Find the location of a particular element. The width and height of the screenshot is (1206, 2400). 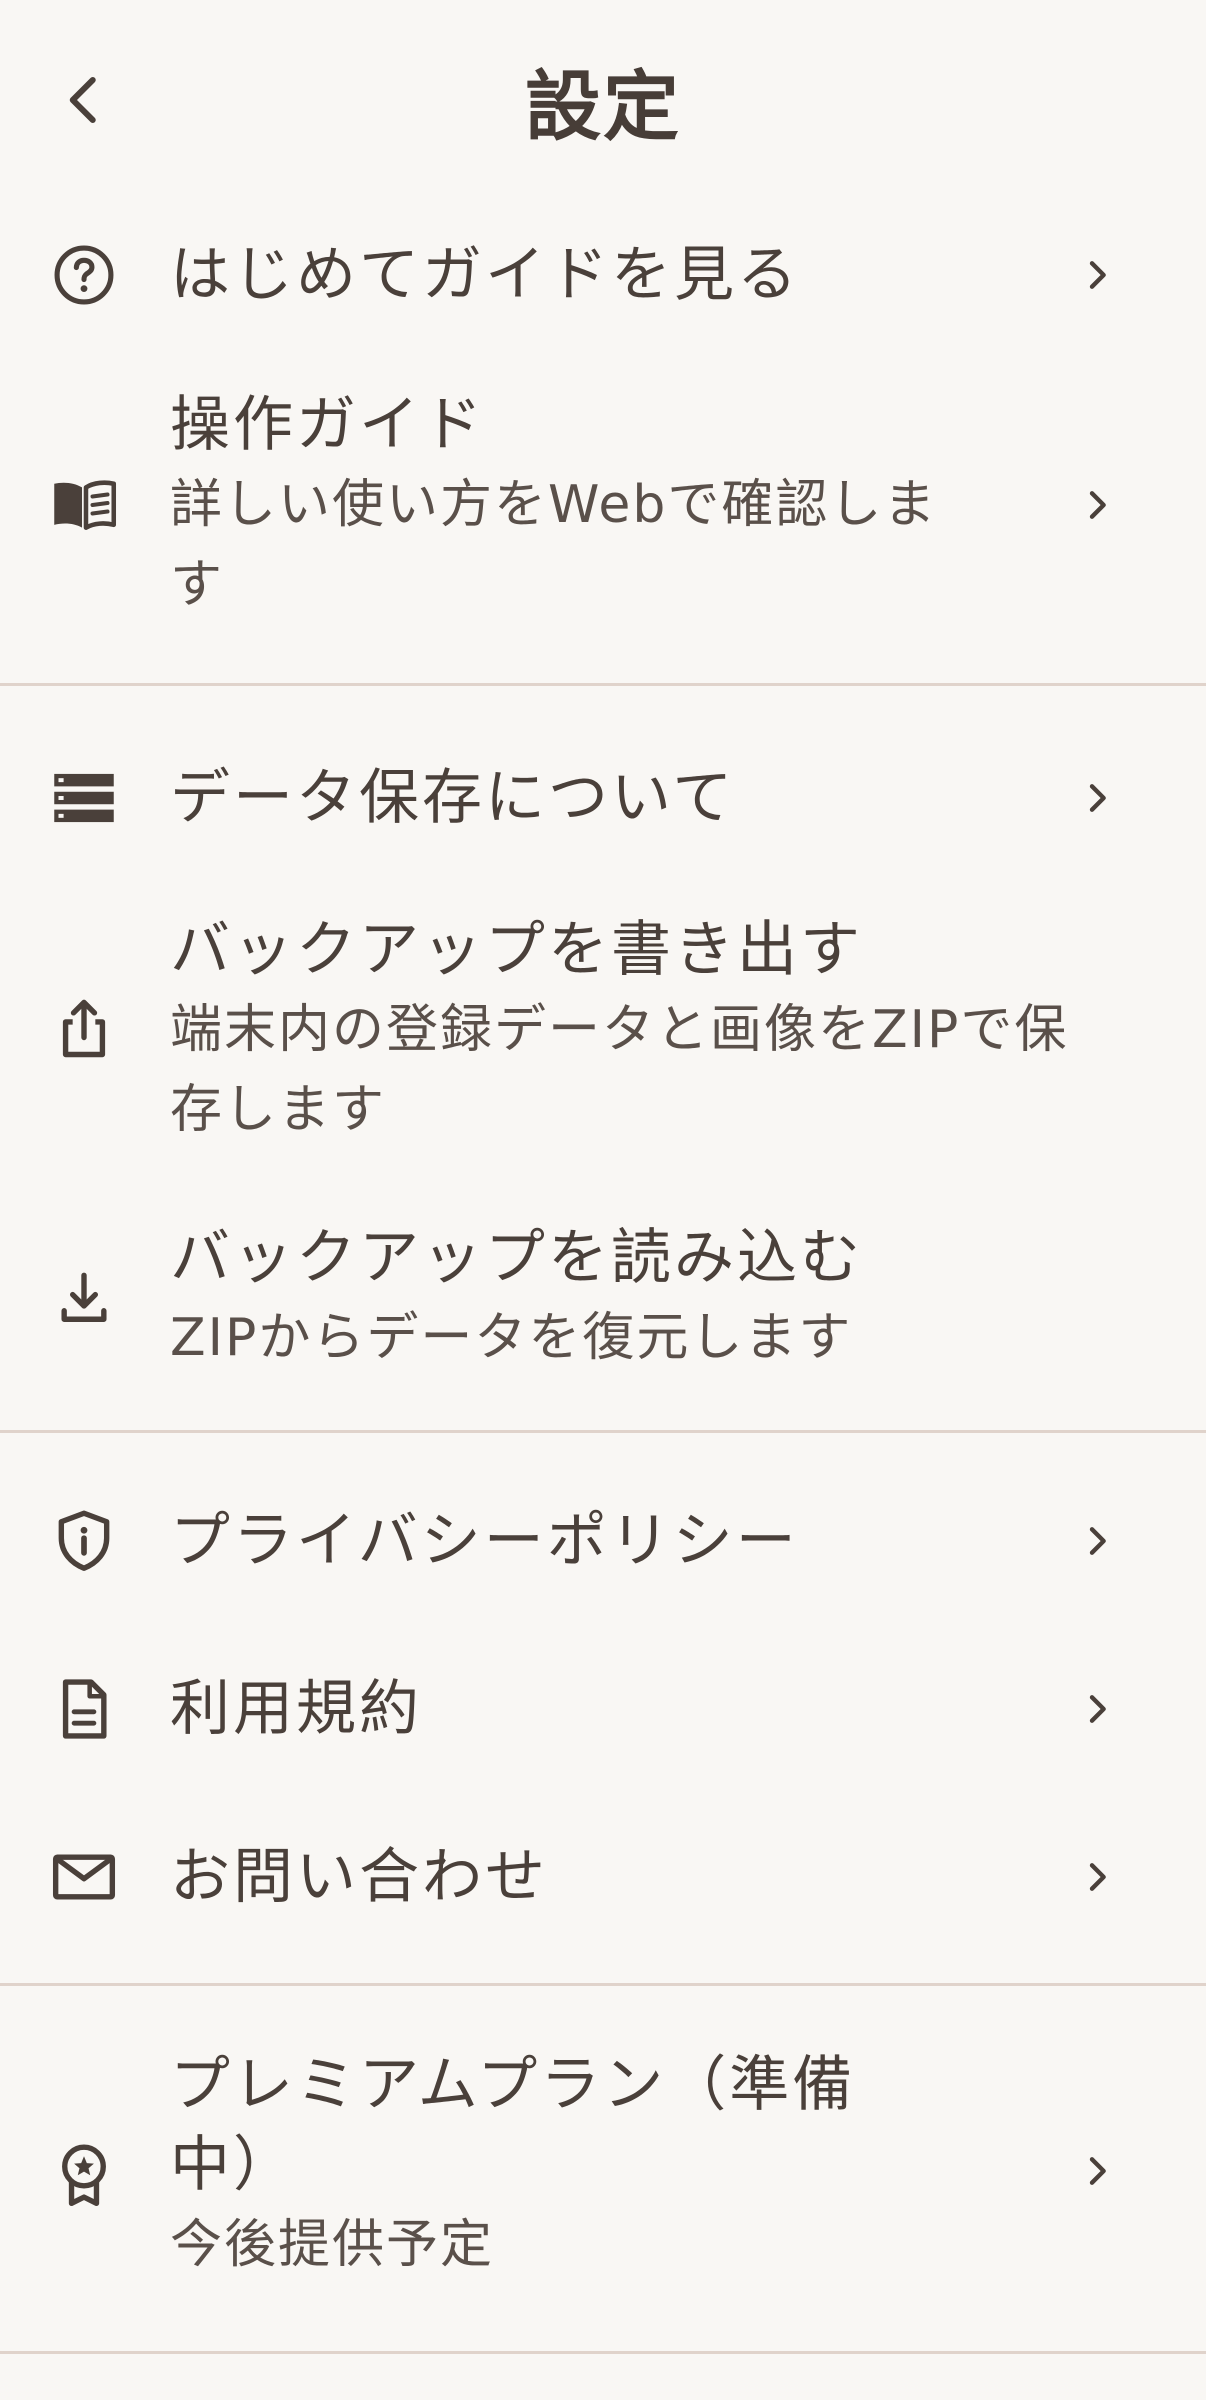

mail-icon is located at coordinates (84, 1877).